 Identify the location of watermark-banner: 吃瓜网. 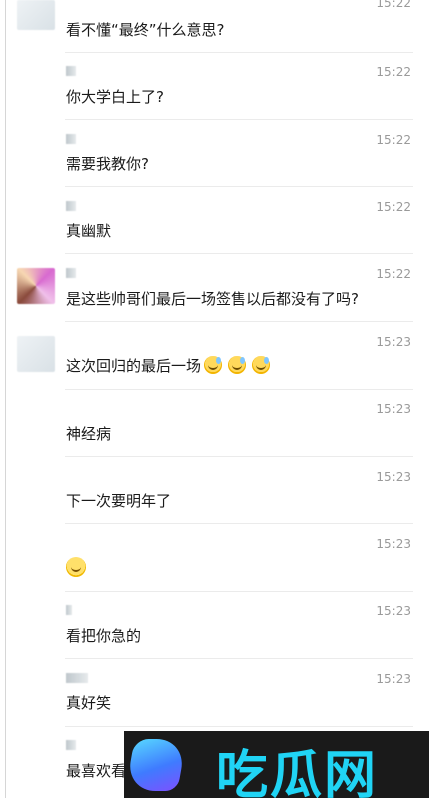
(276, 764).